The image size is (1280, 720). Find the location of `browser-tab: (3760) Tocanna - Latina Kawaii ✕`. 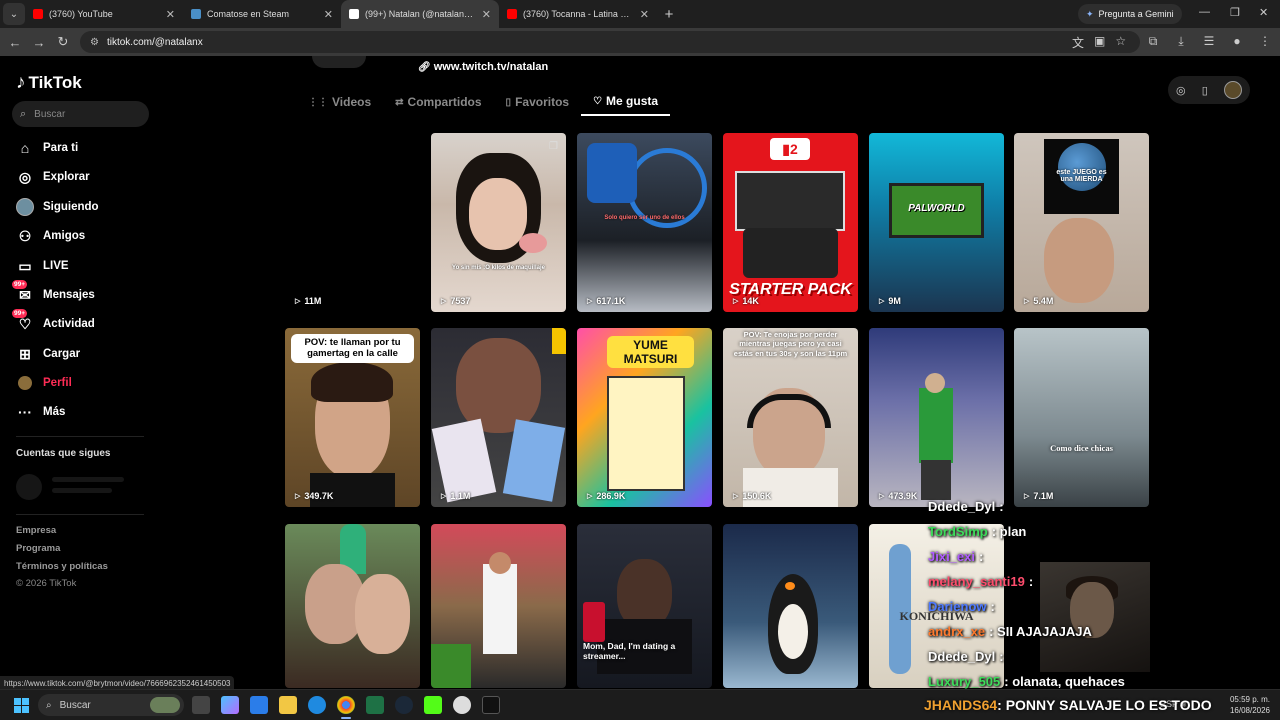

browser-tab: (3760) Tocanna - Latina Kawaii ✕ is located at coordinates (578, 14).